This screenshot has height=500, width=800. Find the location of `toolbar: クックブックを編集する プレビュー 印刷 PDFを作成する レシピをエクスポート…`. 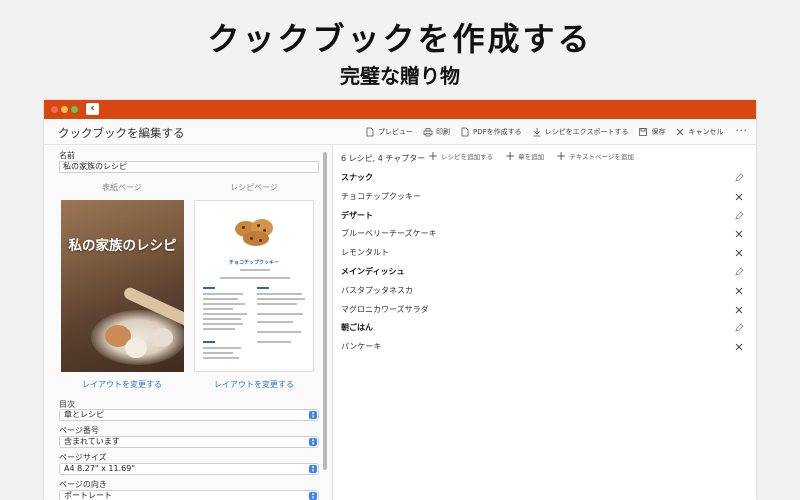

toolbar: クックブックを編集する プレビュー 印刷 PDFを作成する レシピをエクスポート… is located at coordinates (400, 132).